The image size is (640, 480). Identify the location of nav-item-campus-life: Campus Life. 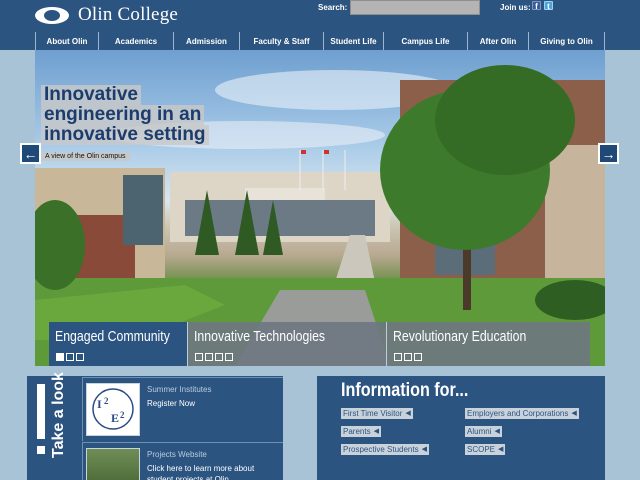
(425, 41).